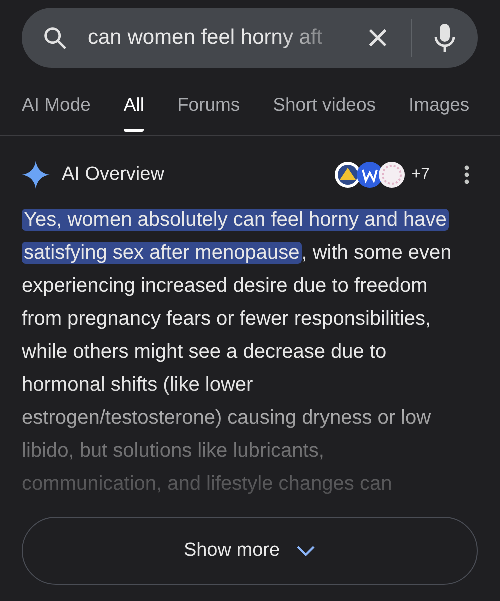 The height and width of the screenshot is (601, 500). I want to click on tab: All, so click(134, 110).